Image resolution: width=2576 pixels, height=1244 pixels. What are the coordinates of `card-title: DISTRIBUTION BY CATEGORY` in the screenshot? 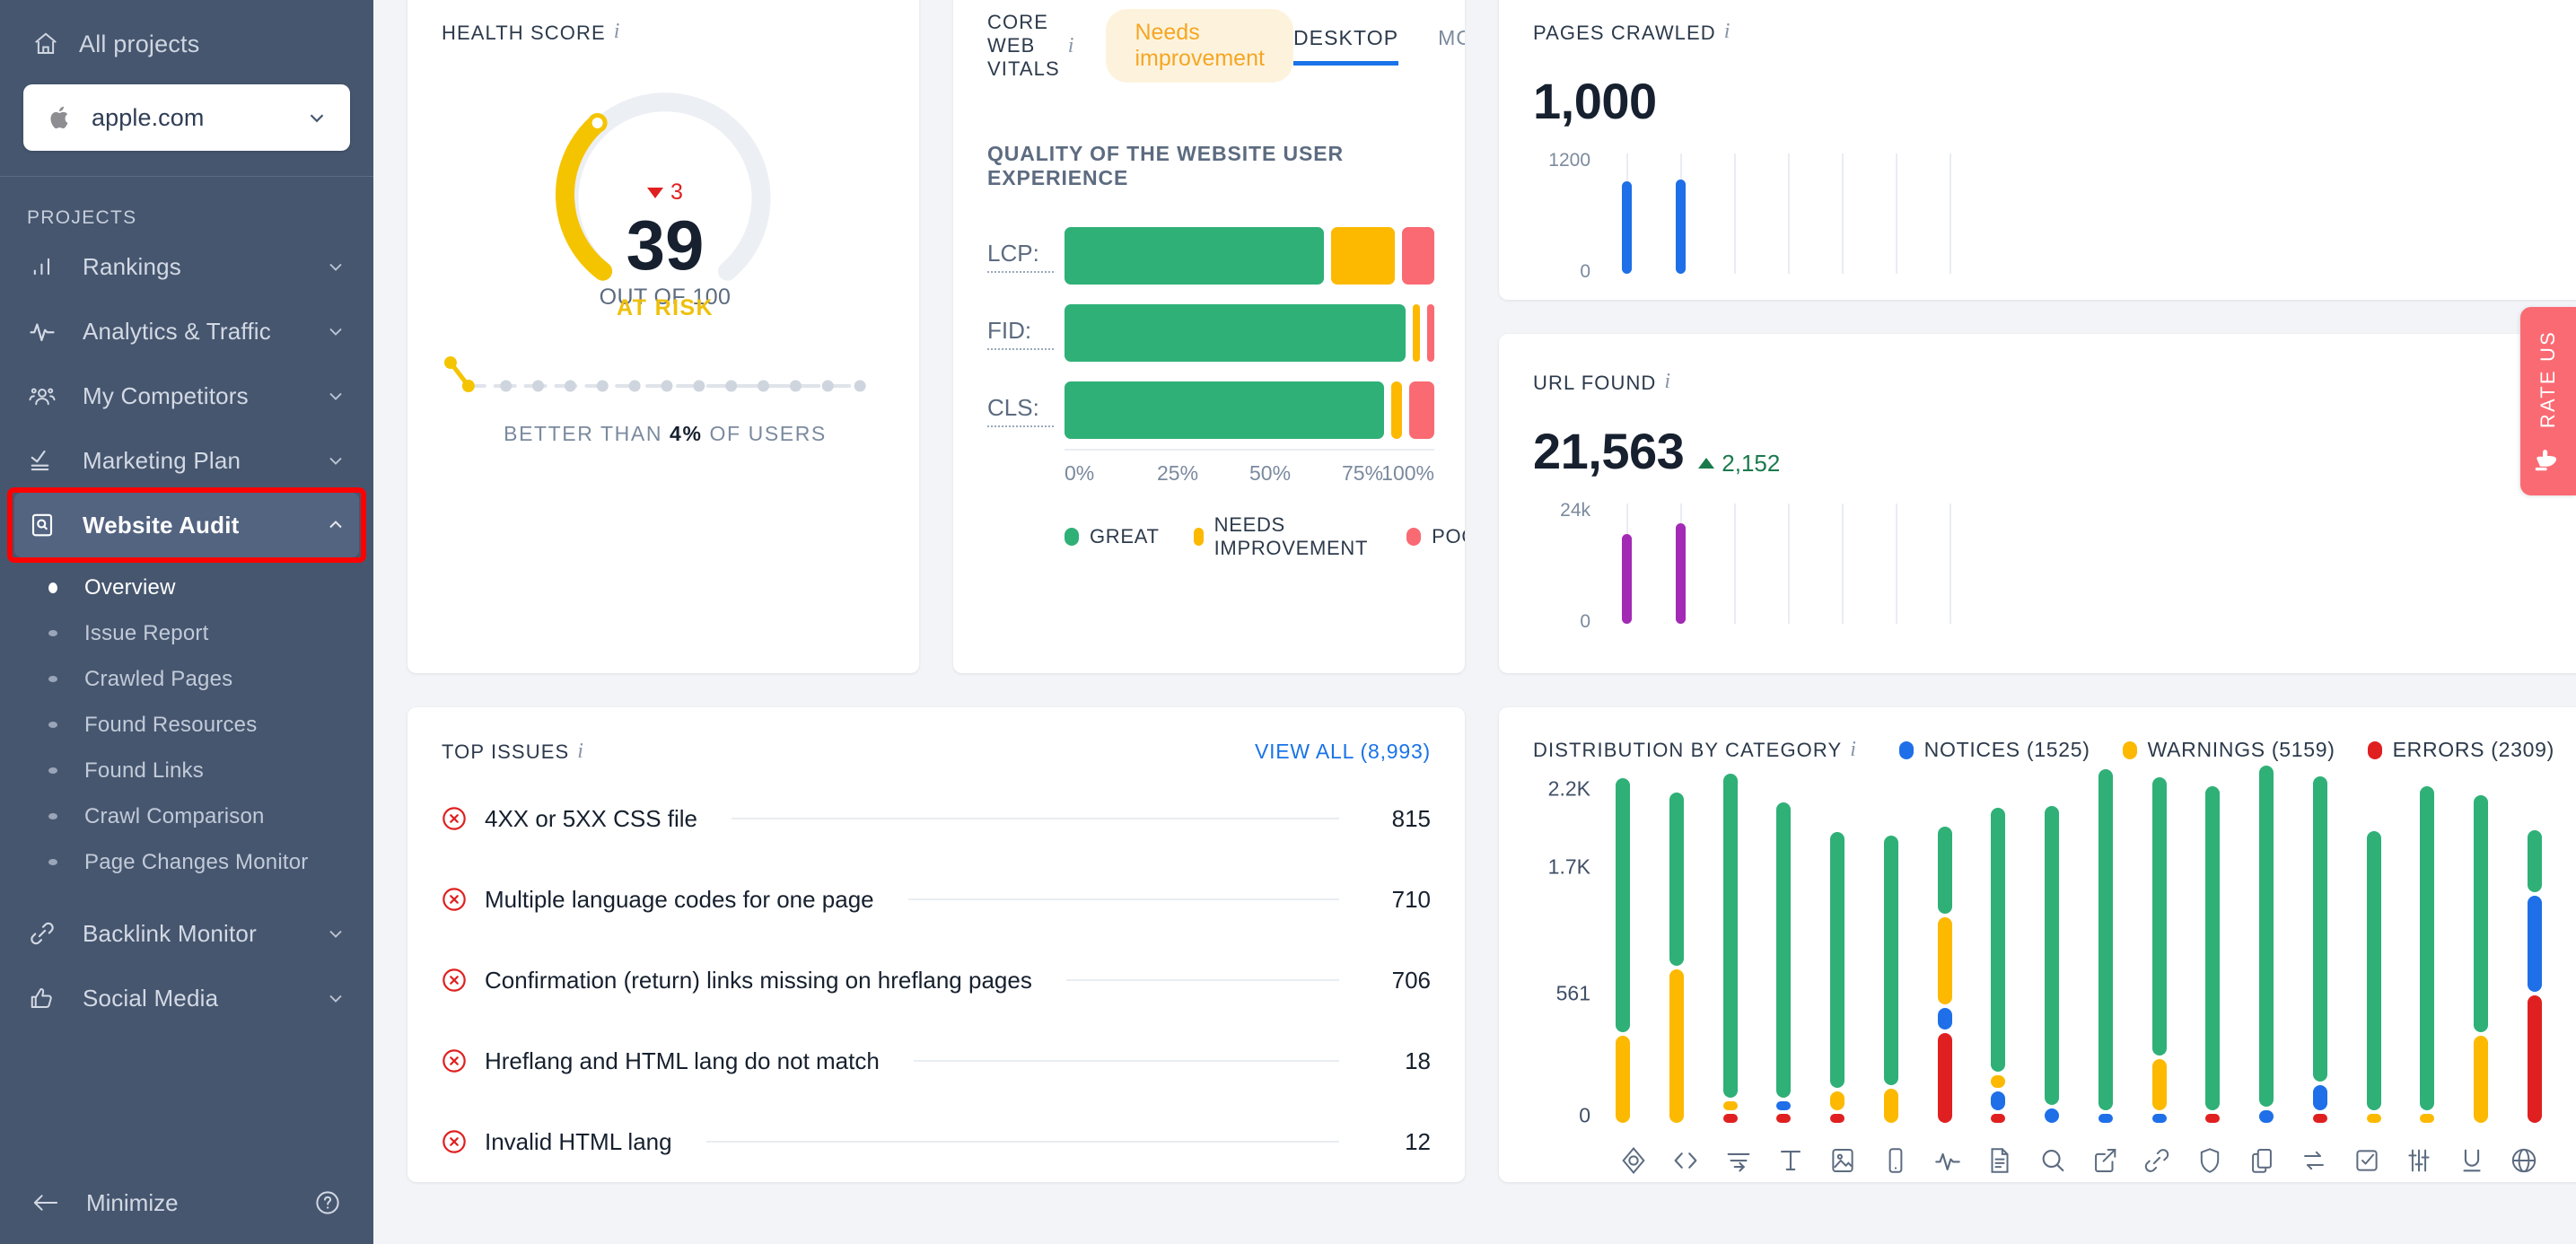 It's located at (1688, 749).